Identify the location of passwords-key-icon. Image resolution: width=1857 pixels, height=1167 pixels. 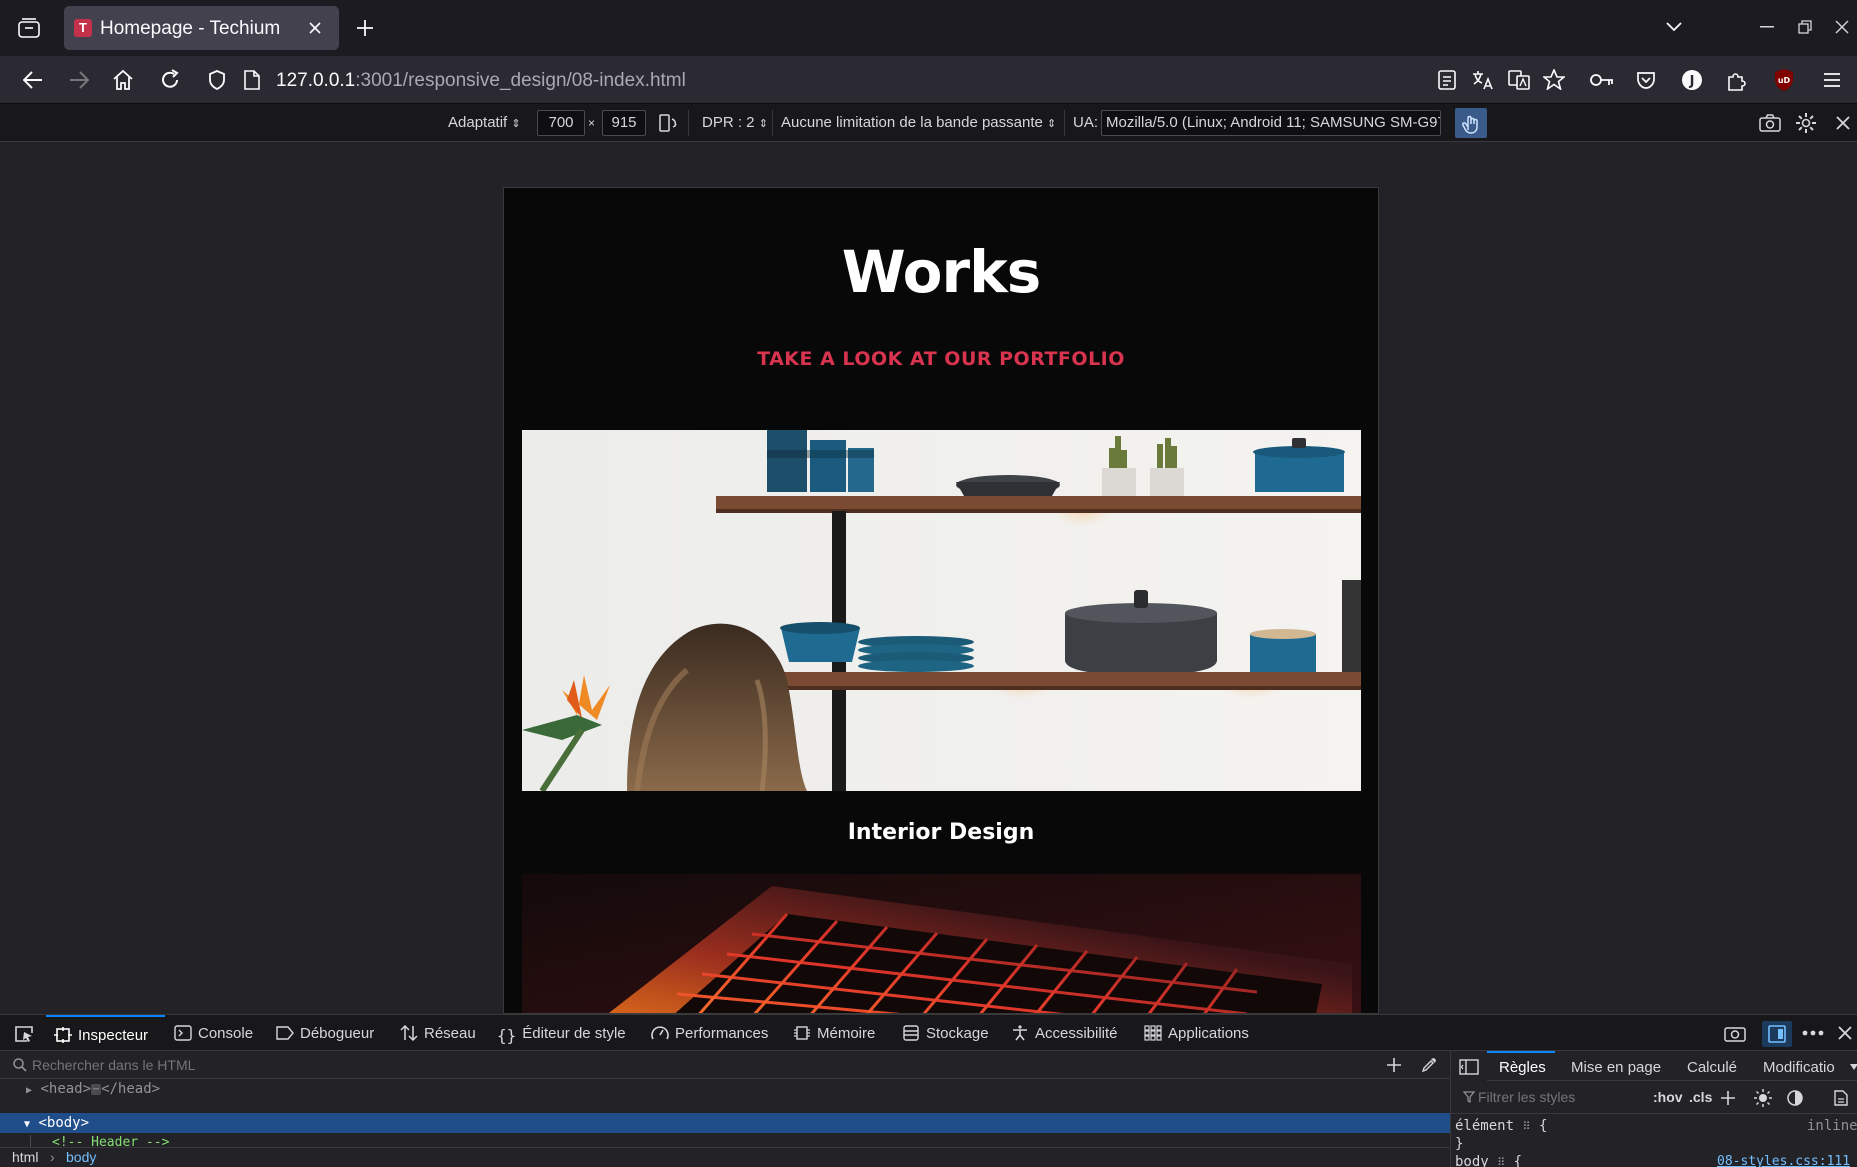
(1602, 80).